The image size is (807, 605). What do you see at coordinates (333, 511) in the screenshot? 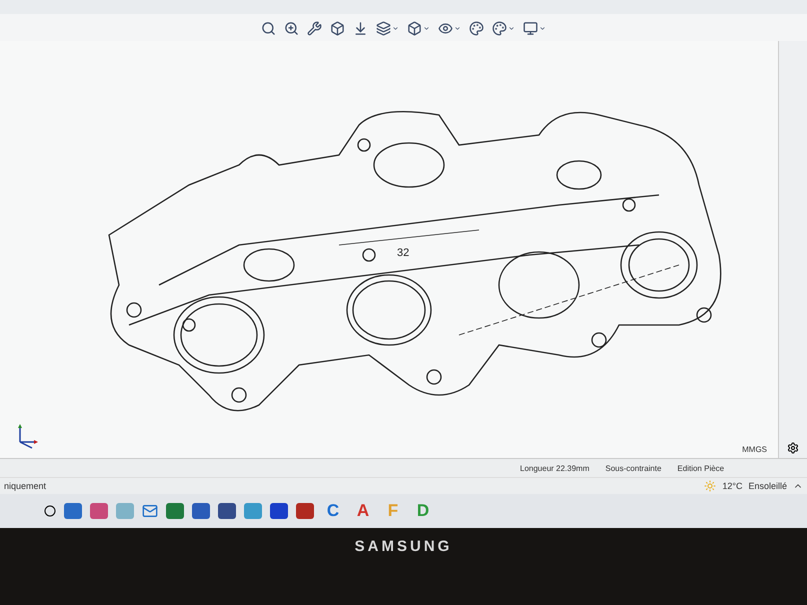
I see `letter-app-button: C` at bounding box center [333, 511].